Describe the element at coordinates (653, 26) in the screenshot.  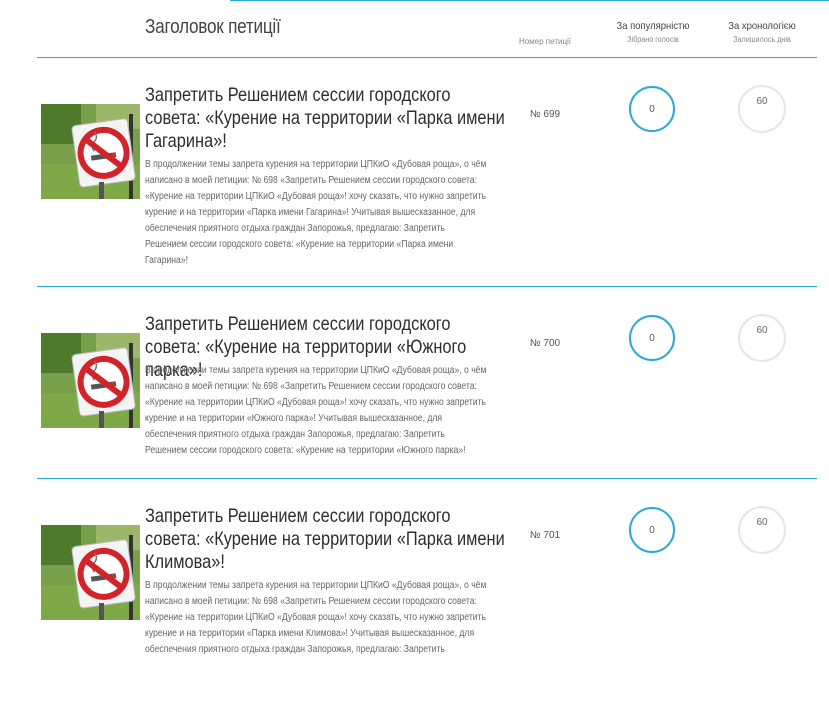
I see `sort-popularity-label: За популярністю` at that location.